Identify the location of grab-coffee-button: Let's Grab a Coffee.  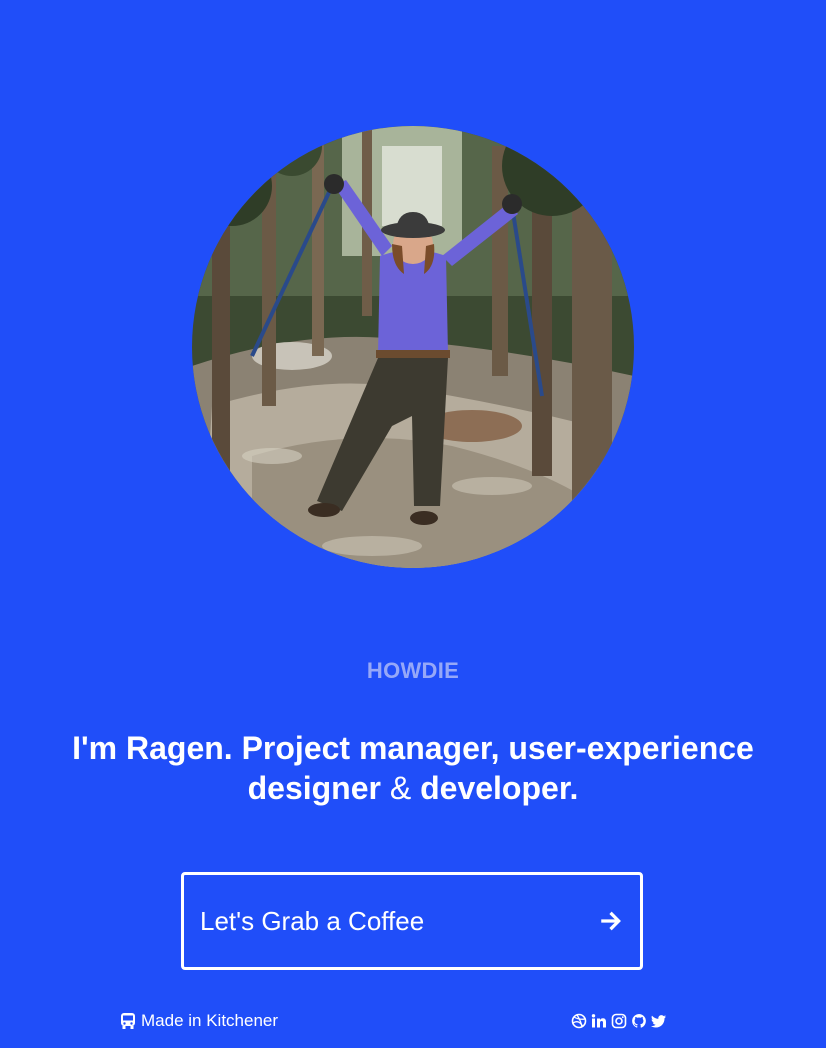
(412, 921).